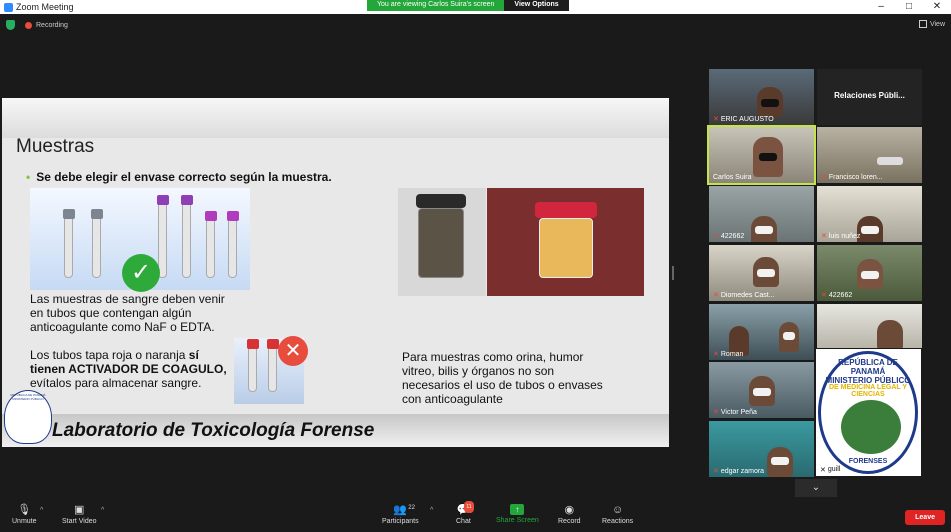  What do you see at coordinates (937, 7) in the screenshot?
I see `close-icon: ✕` at bounding box center [937, 7].